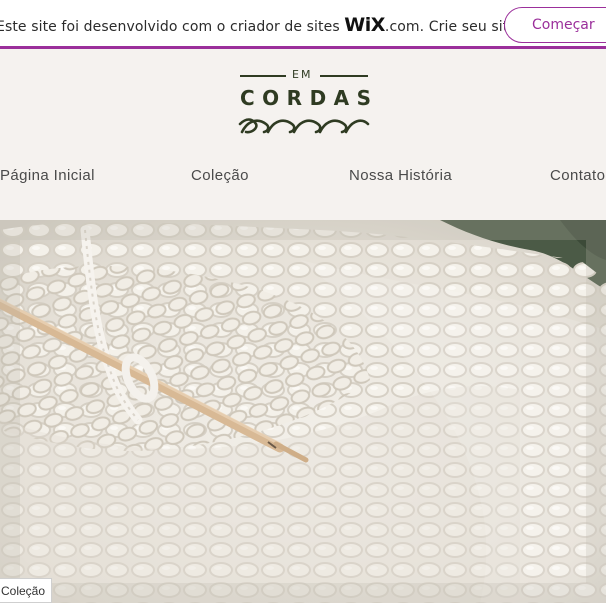  Describe the element at coordinates (364, 25) in the screenshot. I see `wix-logo: WiX` at that location.